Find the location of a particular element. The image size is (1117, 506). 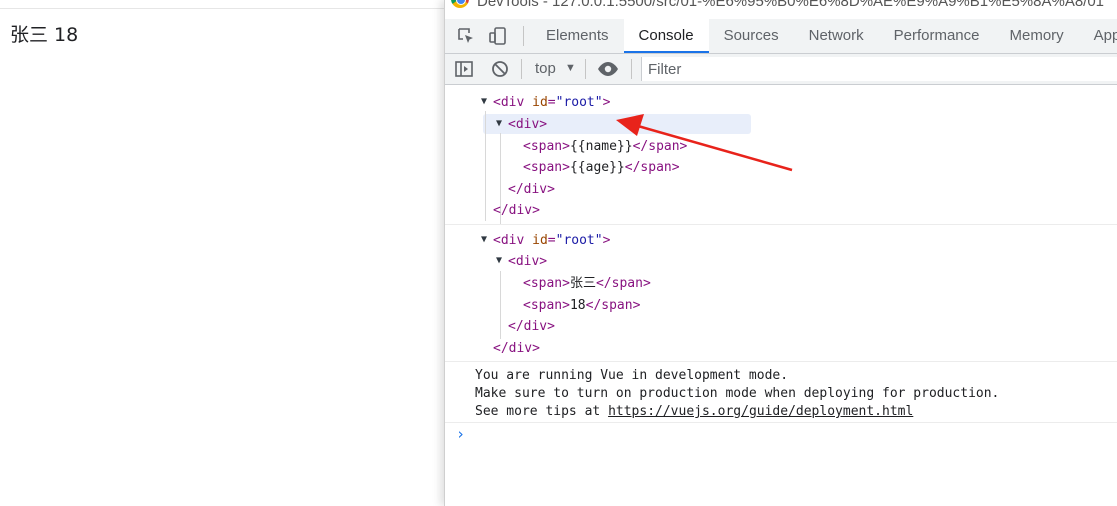

annotation-arrow is located at coordinates (704, 143).